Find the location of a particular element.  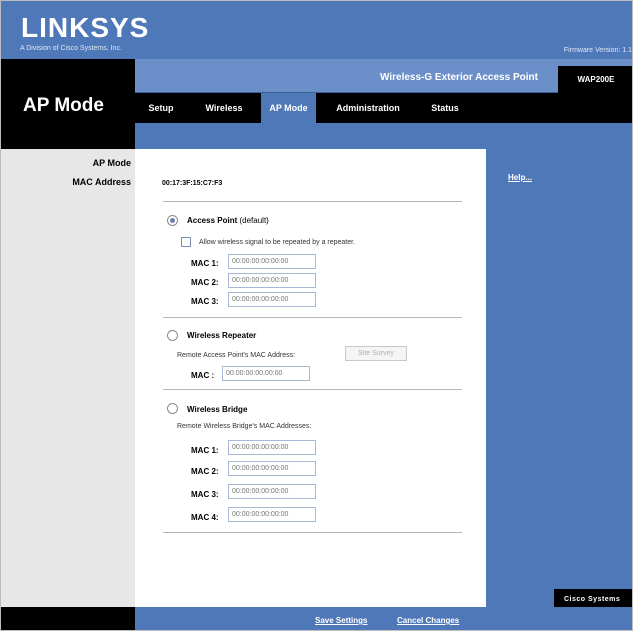

wireless-repeater-label: Wireless Repeater is located at coordinates (222, 335).